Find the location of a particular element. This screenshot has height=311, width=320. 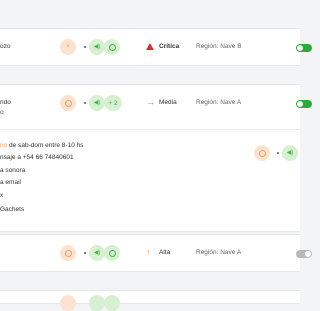

alert-rule-card: ◀) ↑ Alta Región: Nave A is located at coordinates (156, 253).